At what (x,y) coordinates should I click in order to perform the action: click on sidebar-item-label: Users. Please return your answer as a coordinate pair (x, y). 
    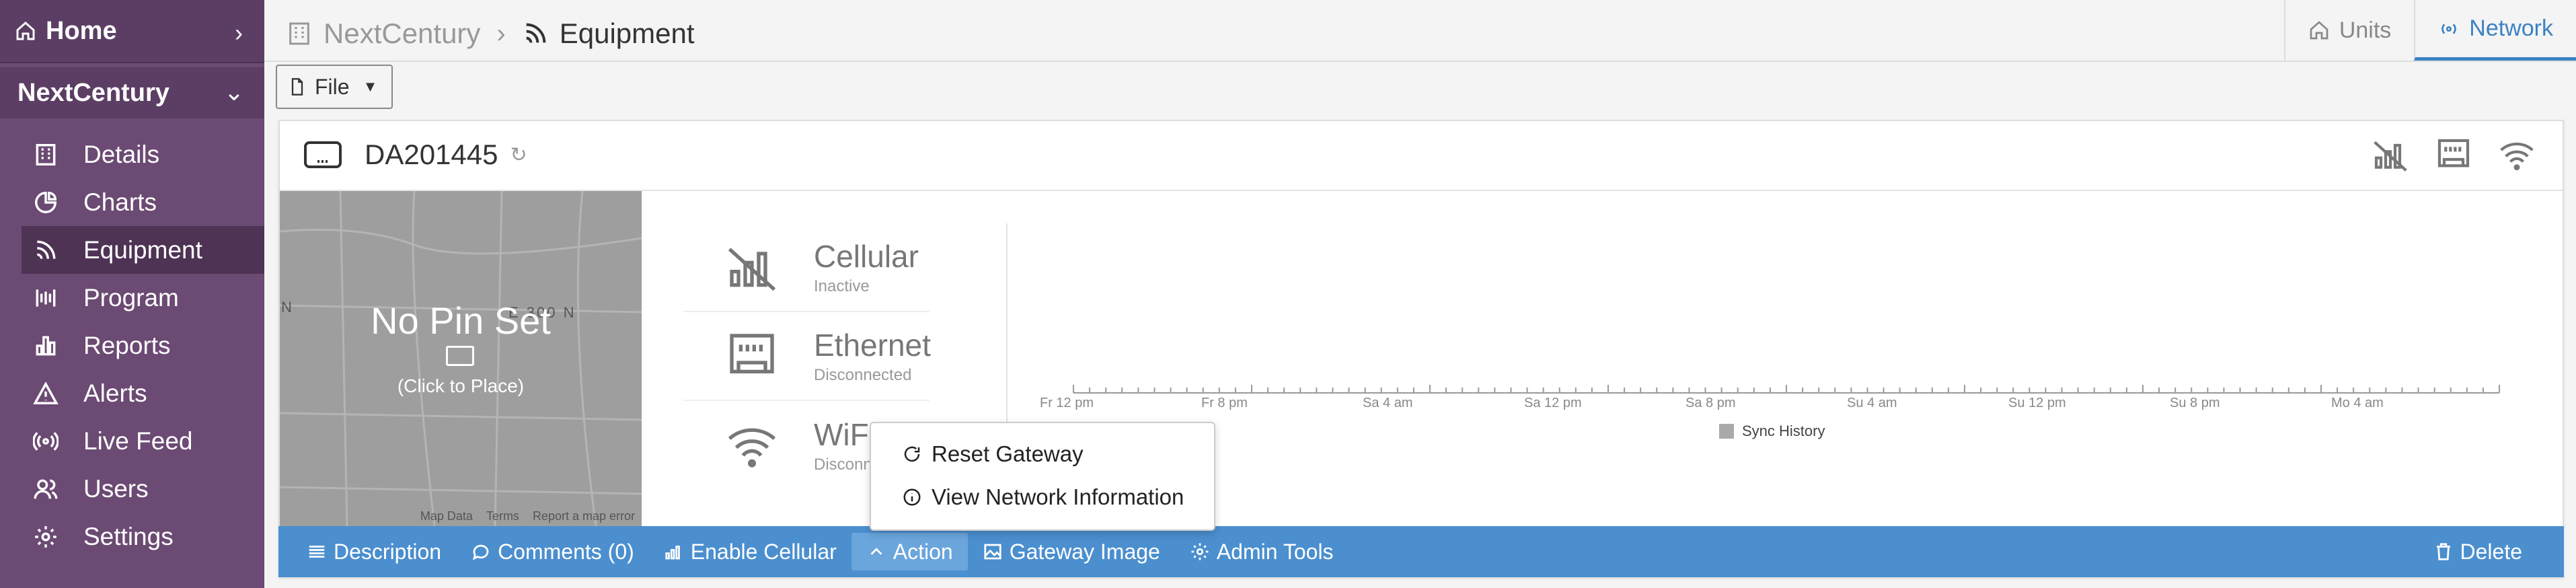
    Looking at the image, I should click on (116, 489).